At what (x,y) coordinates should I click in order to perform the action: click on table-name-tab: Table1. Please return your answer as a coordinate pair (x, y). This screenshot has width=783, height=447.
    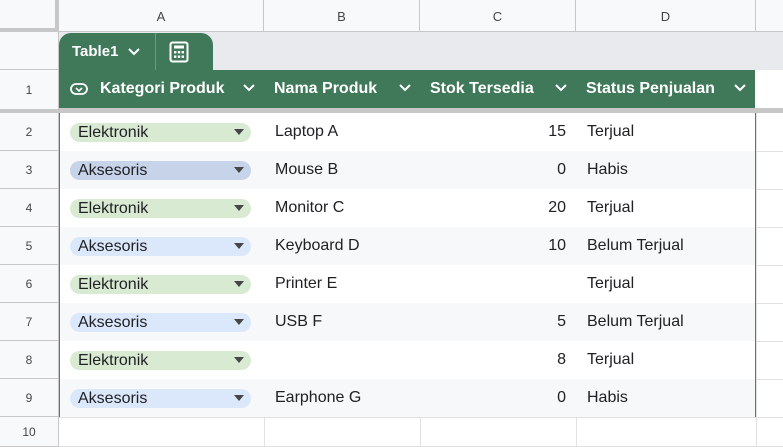
    Looking at the image, I should click on (136, 51).